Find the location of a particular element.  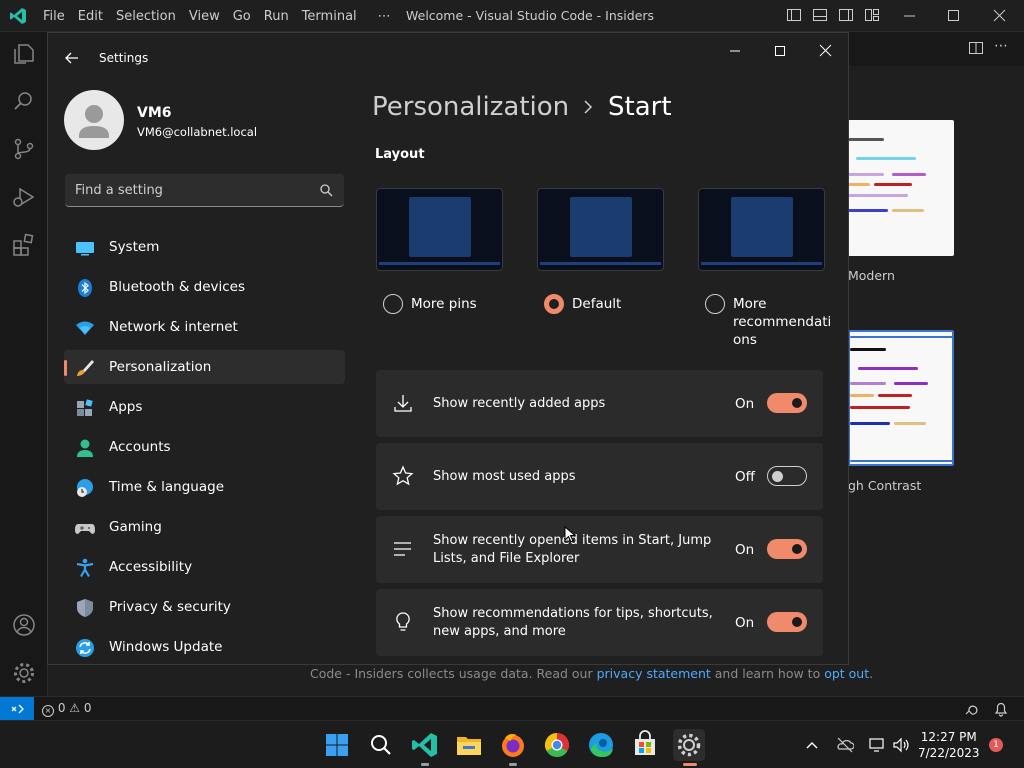

layout-preview-more-recommendations is located at coordinates (761, 229).